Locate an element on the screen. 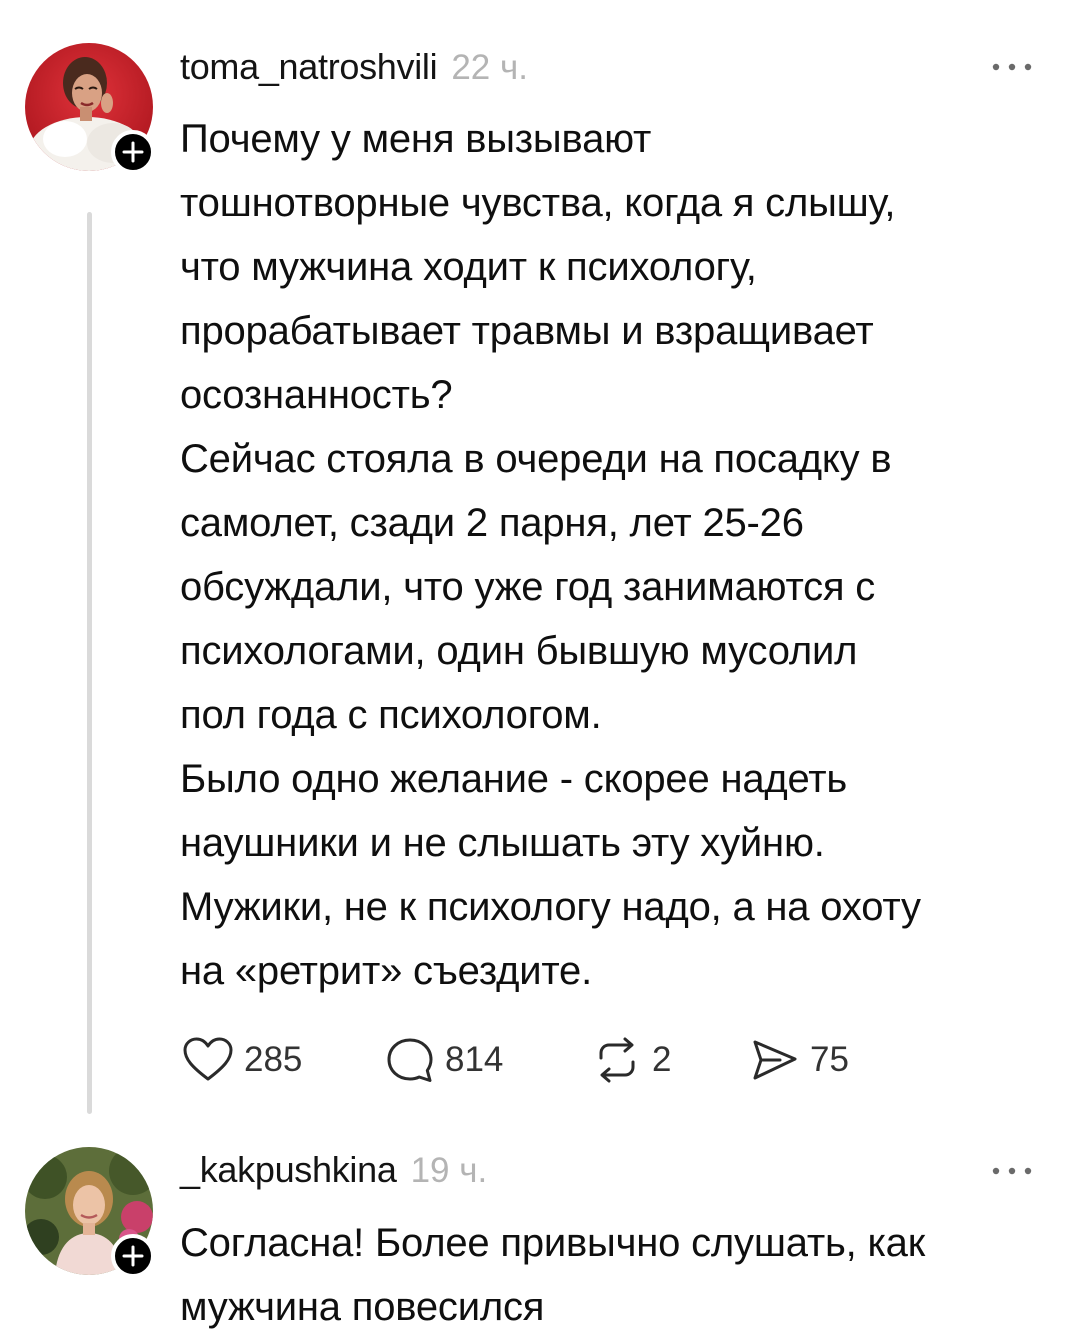 Image resolution: width=1083 pixels, height=1341 pixels. repost-count: 2 is located at coordinates (662, 1059).